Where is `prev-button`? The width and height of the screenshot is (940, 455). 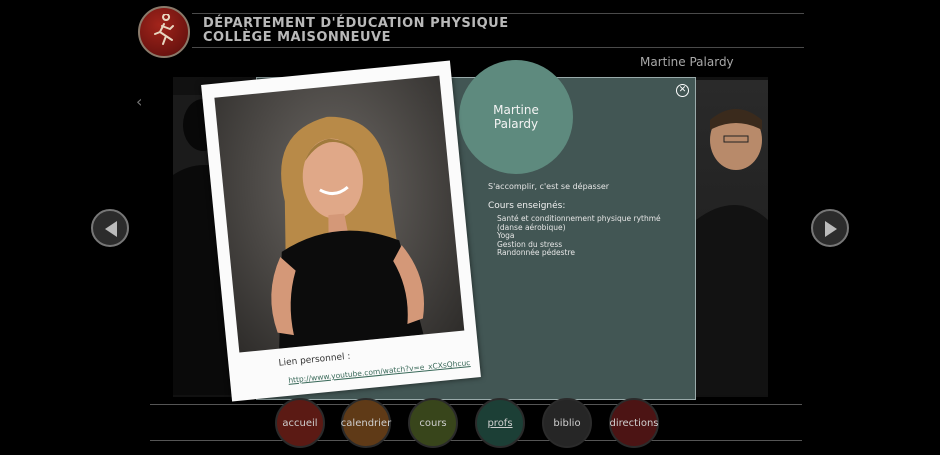
prev-button is located at coordinates (110, 228).